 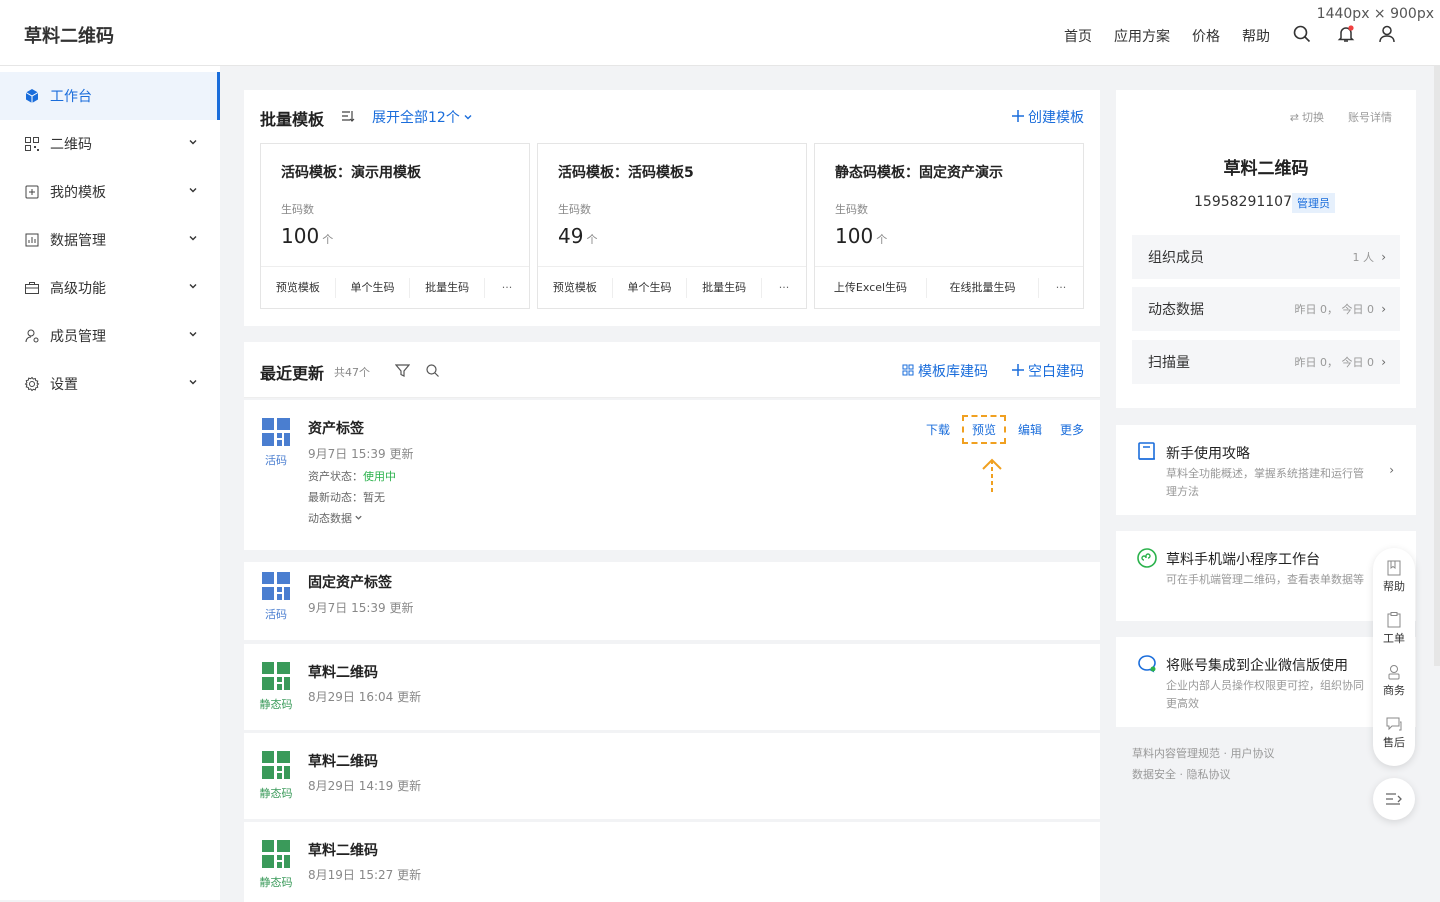 I want to click on sidebar-item-data: 数据管理, so click(x=110, y=240).